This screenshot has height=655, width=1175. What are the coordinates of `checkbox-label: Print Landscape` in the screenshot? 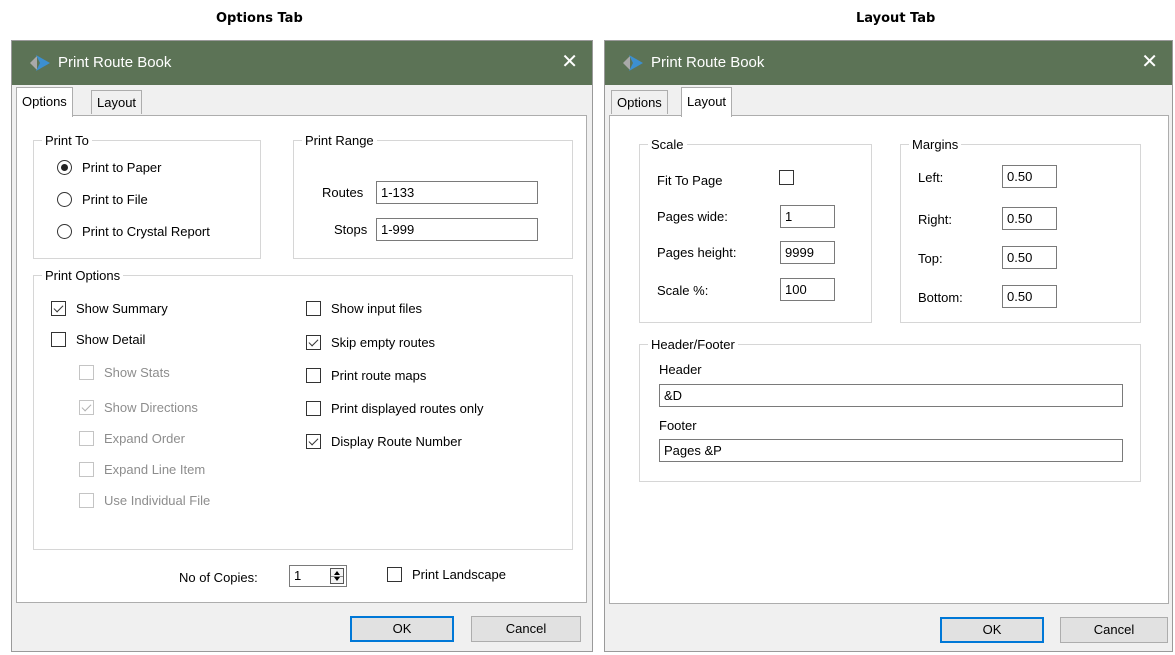 It's located at (459, 574).